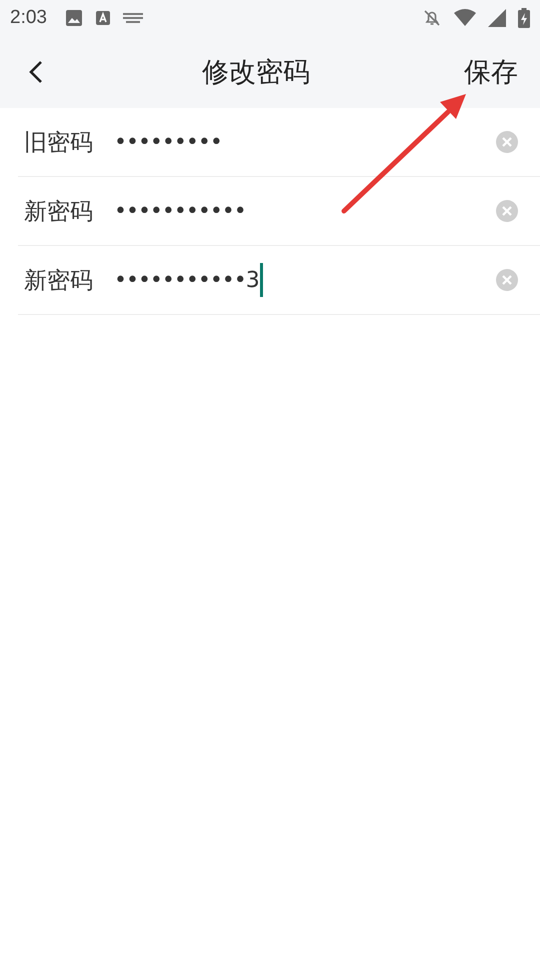  What do you see at coordinates (305, 280) in the screenshot?
I see `password-field: •••••••••••3` at bounding box center [305, 280].